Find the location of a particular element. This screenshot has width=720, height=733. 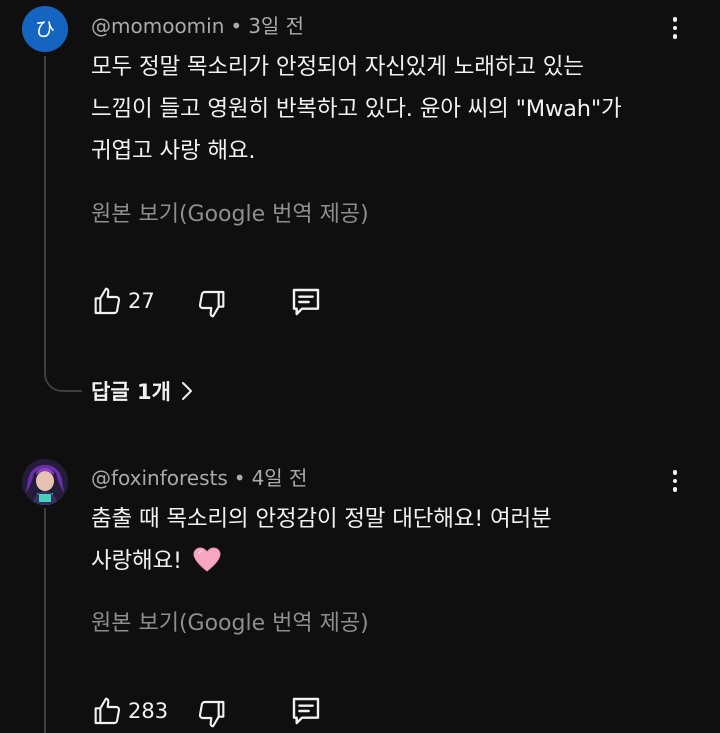

comment-timestamp: 4일 전 is located at coordinates (280, 478).